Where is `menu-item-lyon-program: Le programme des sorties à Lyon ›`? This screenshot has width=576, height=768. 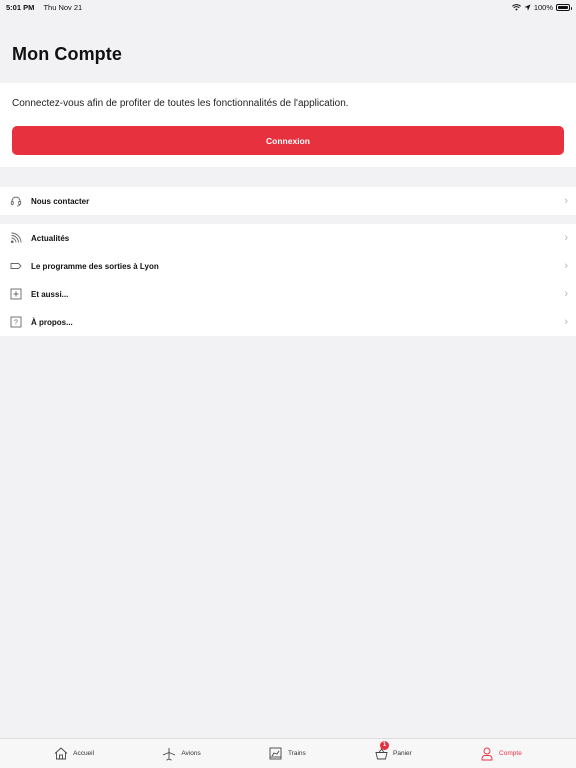 menu-item-lyon-program: Le programme des sorties à Lyon › is located at coordinates (288, 266).